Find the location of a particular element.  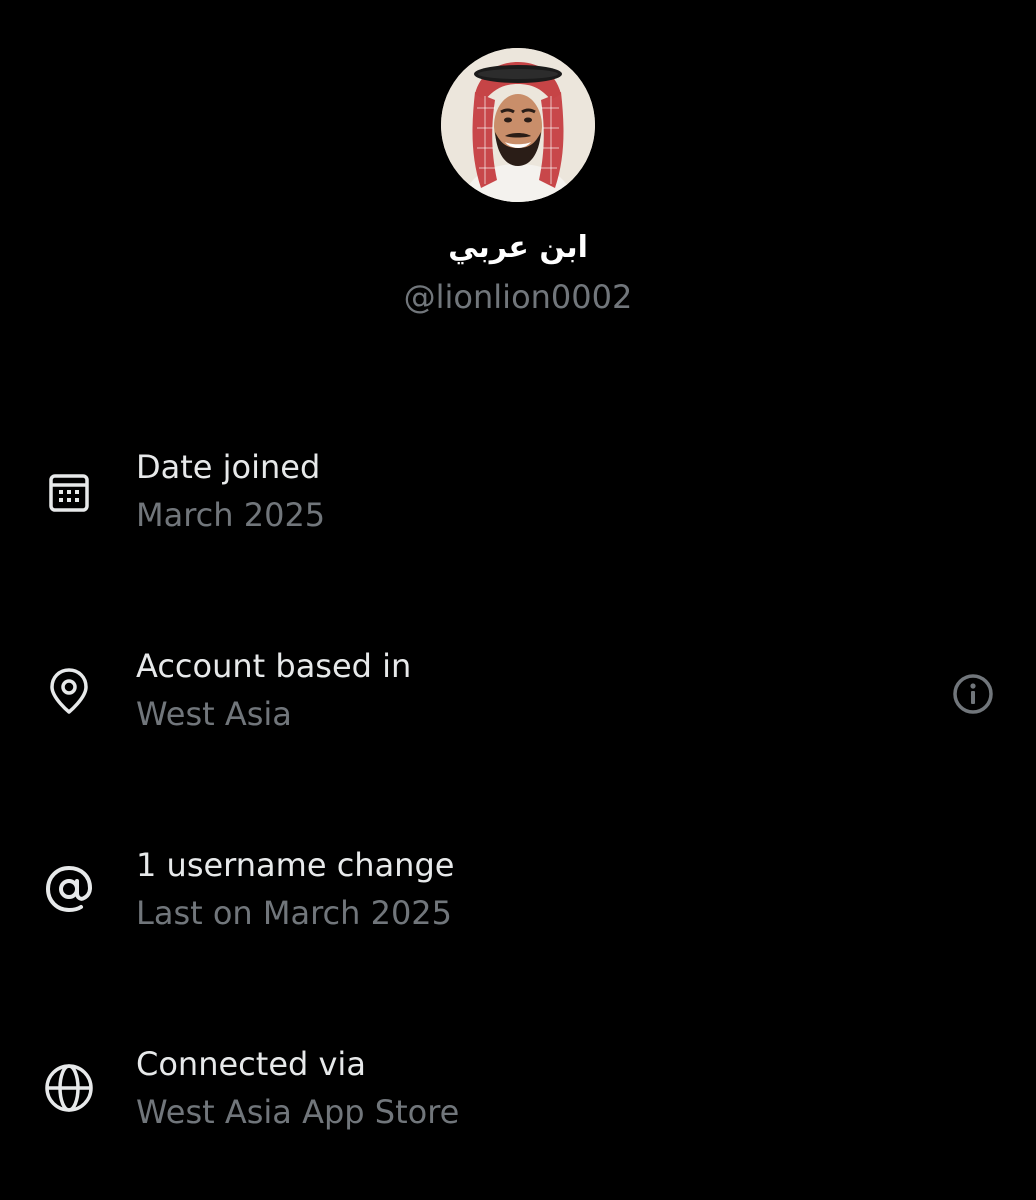

date-joined-label: Date joined is located at coordinates (228, 467).